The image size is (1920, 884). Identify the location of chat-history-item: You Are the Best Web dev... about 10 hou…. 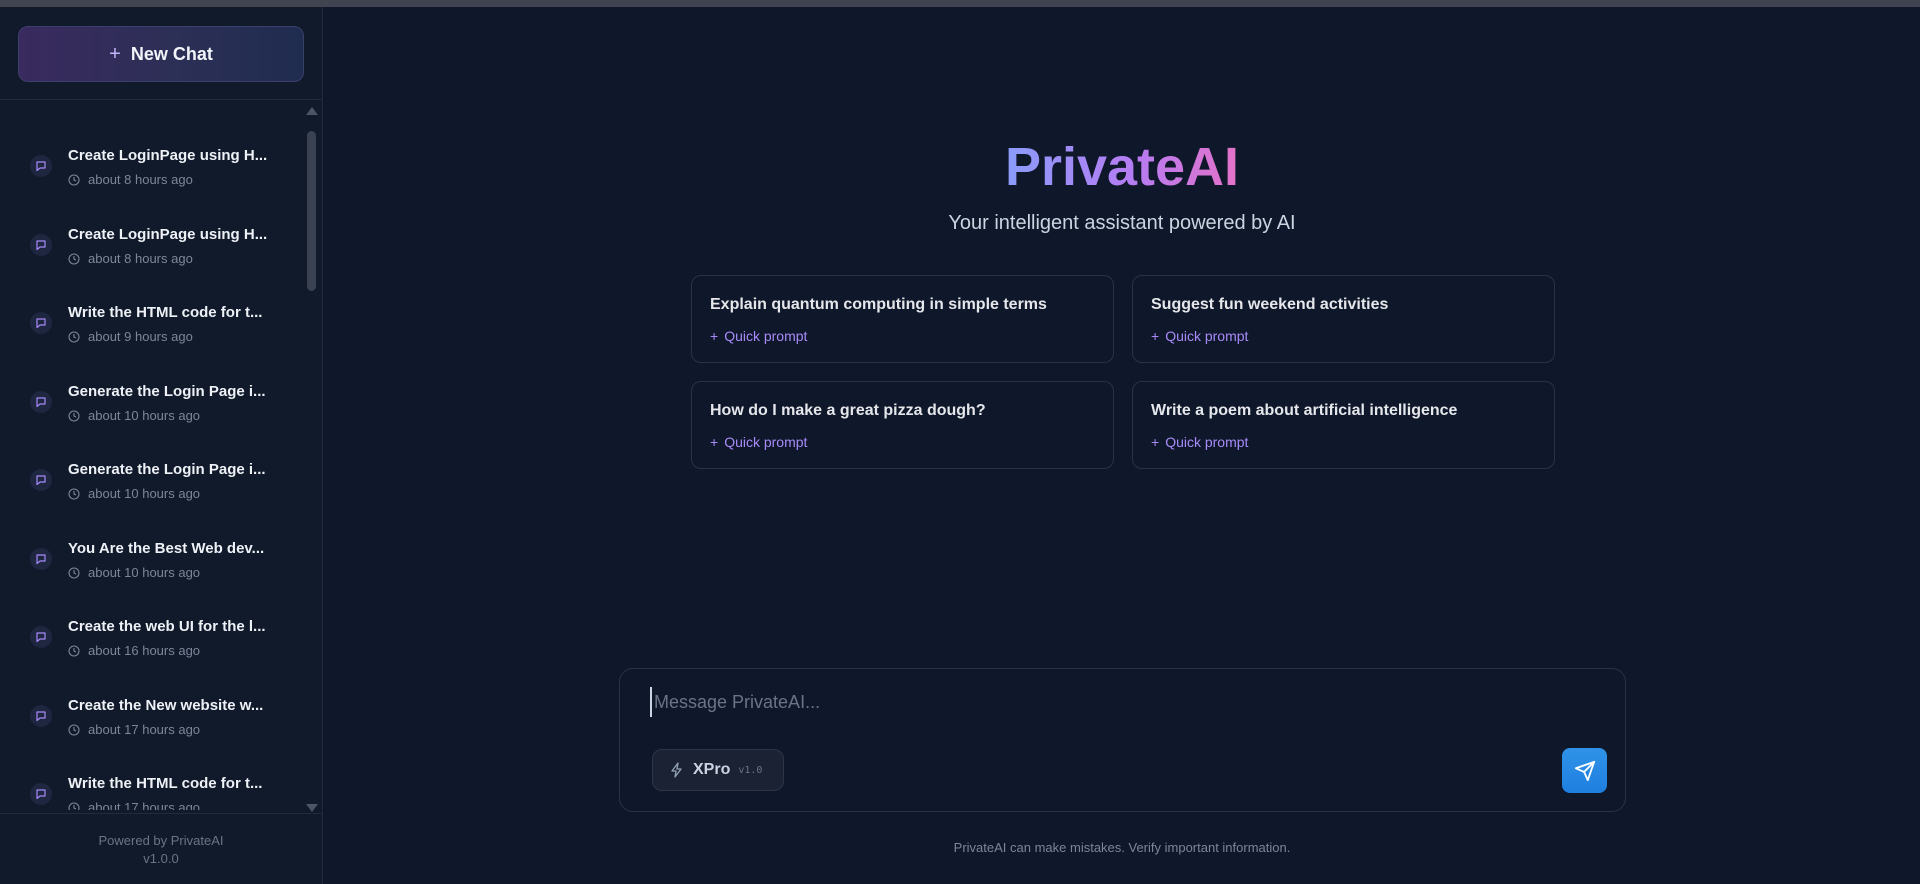
(155, 570).